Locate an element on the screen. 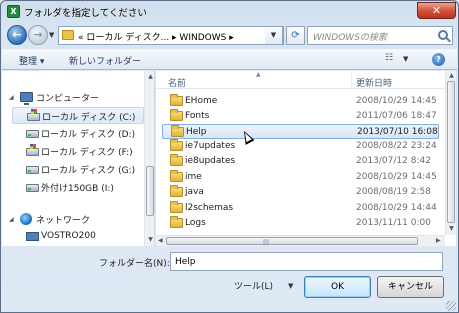  recent-locations-dropdown: ▼ is located at coordinates (51, 35).